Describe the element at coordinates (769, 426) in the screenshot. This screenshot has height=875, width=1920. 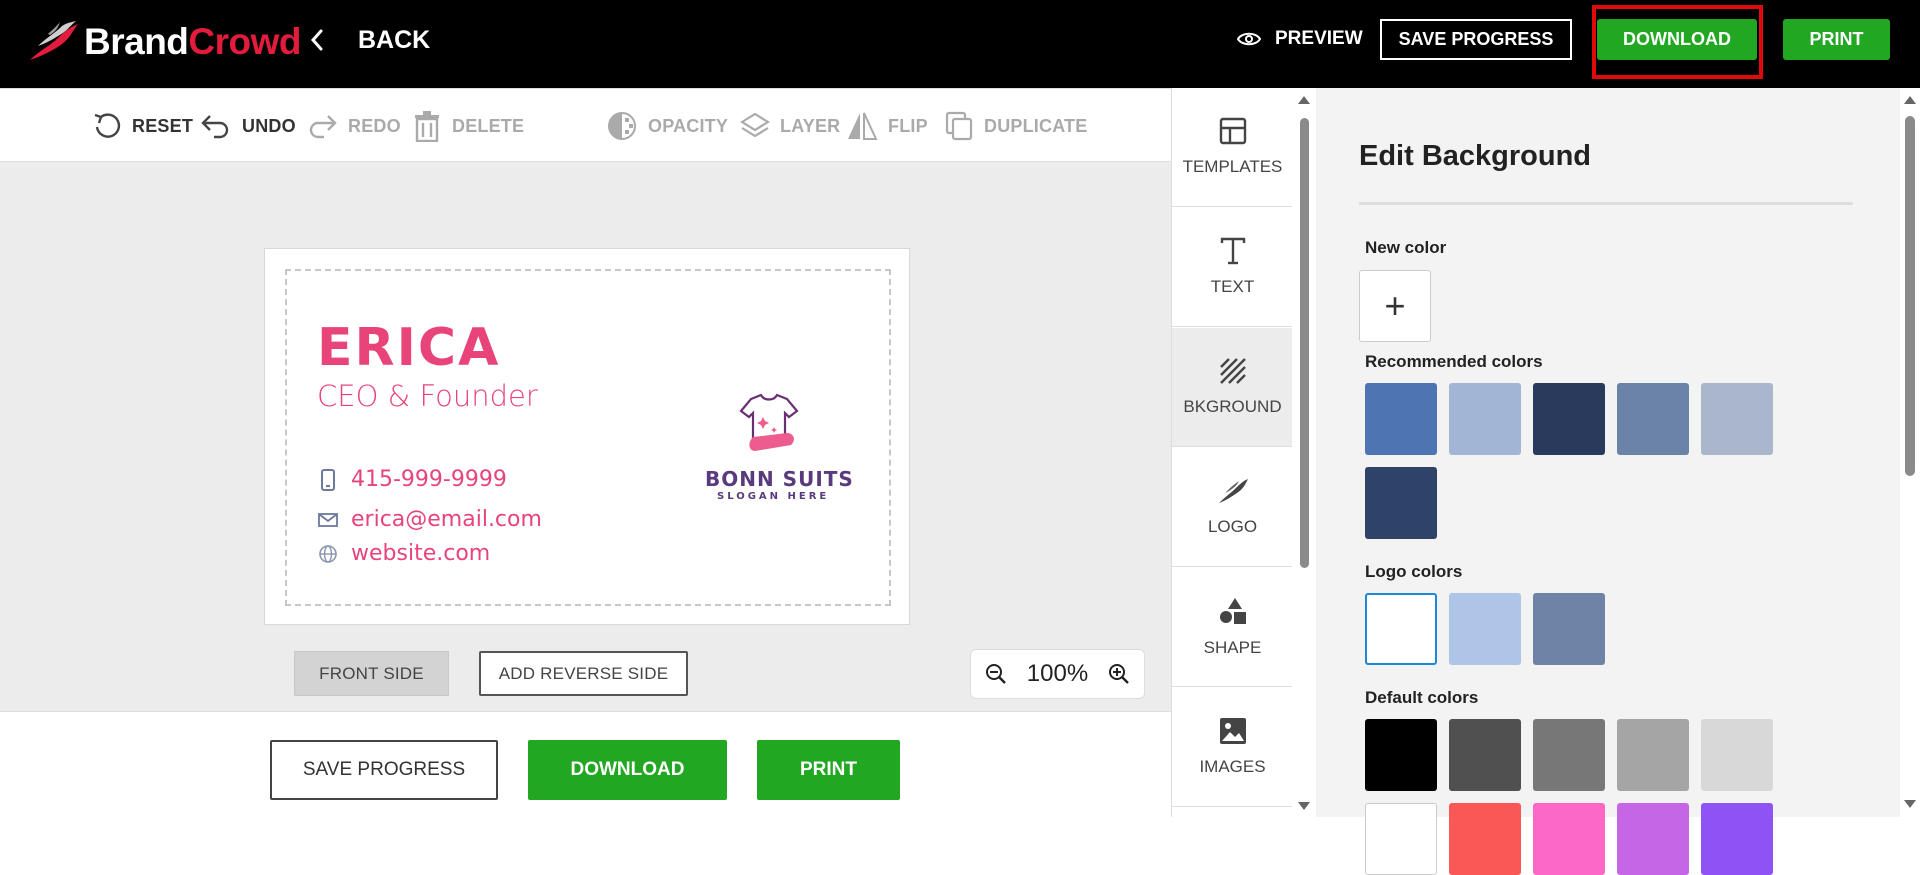
I see `tshirt-logo-icon` at that location.